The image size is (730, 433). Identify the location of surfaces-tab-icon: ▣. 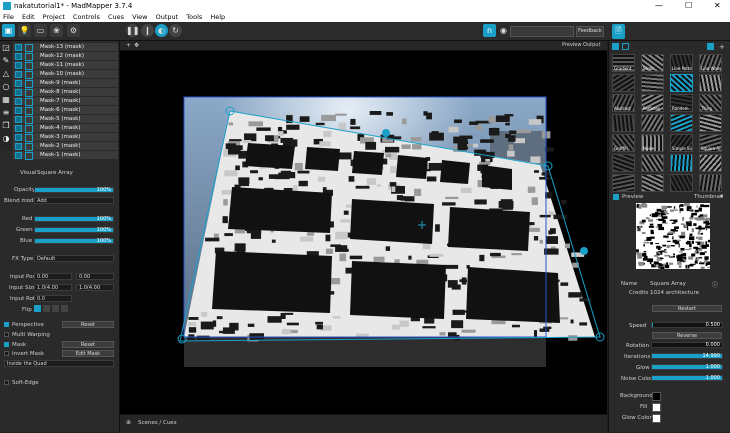
(8, 30).